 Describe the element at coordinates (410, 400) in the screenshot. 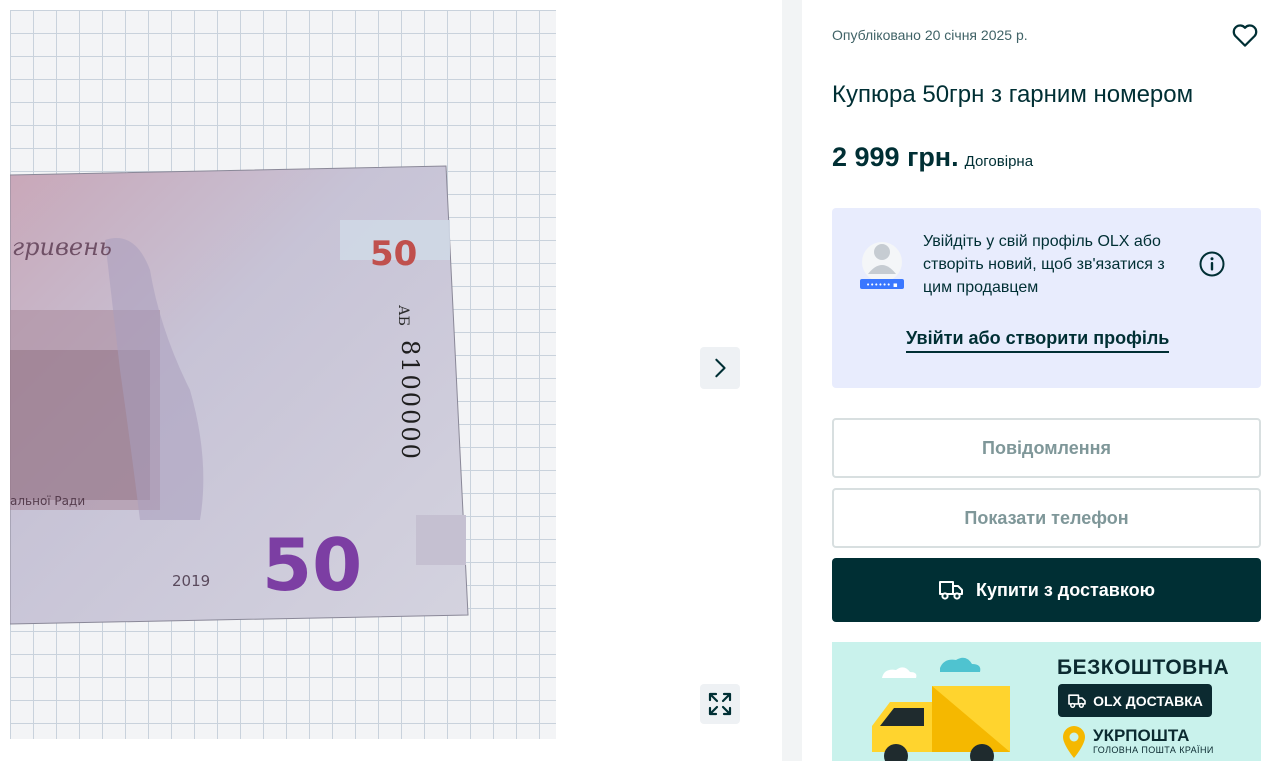

I see `note-serial-number: 8100000` at that location.